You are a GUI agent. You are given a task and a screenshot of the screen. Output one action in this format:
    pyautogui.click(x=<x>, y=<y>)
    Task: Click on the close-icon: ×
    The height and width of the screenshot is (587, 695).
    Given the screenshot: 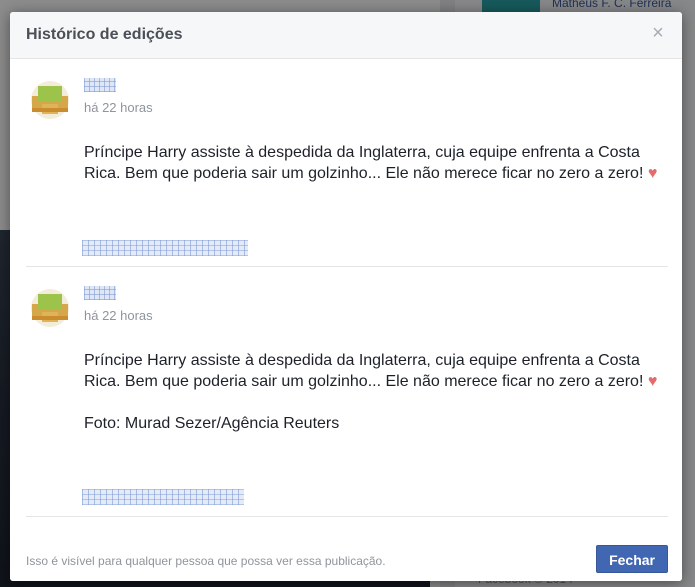 What is the action you would take?
    pyautogui.click(x=658, y=33)
    